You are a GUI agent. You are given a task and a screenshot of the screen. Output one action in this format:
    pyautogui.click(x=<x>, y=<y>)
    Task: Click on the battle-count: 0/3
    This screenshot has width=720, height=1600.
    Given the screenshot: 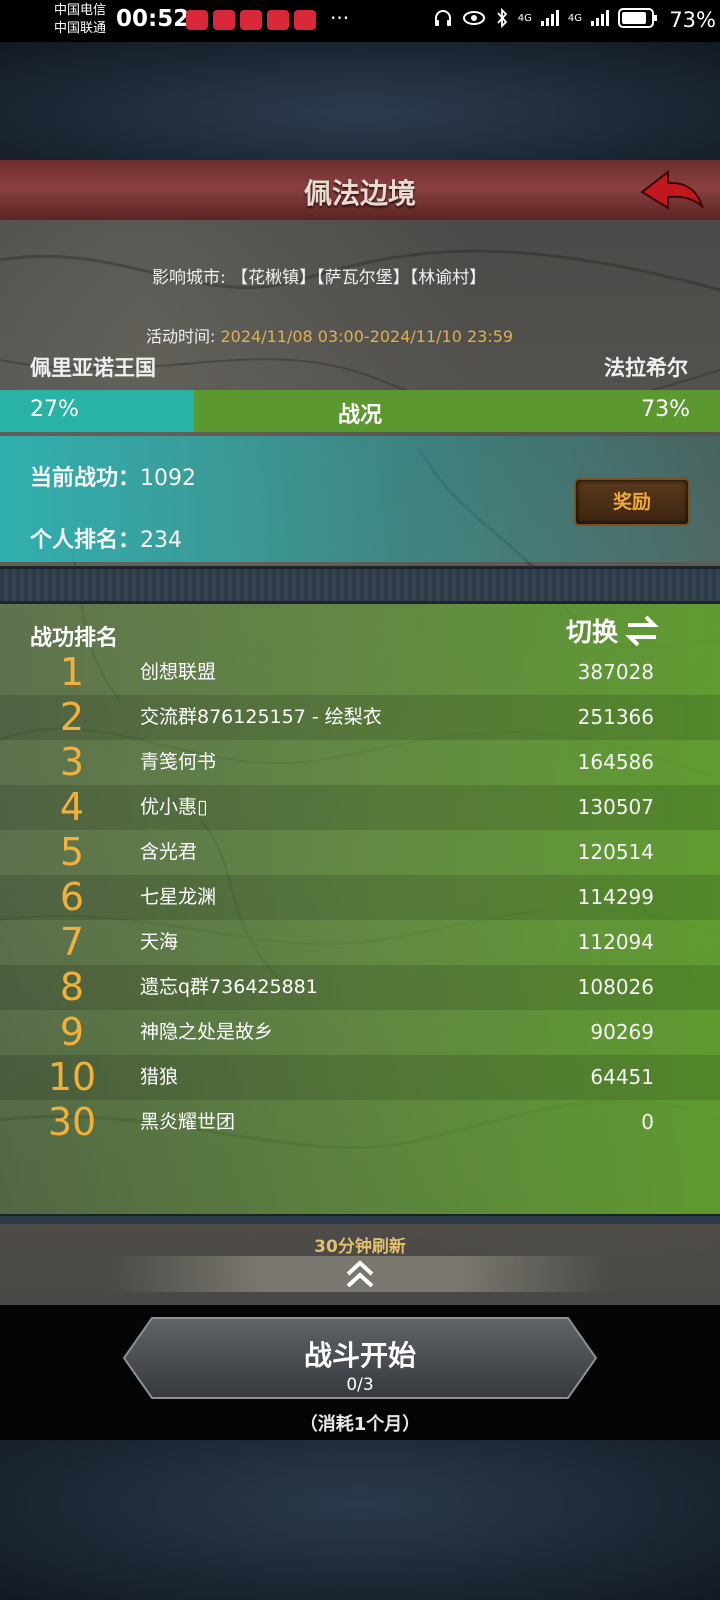 What is the action you would take?
    pyautogui.click(x=360, y=1385)
    